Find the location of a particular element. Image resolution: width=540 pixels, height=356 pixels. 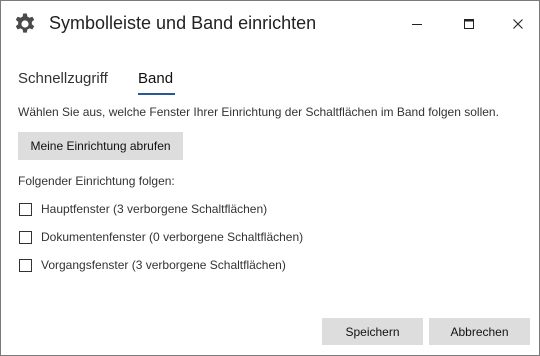

title-bar: Symbolleiste und Band einrichten is located at coordinates (270, 24).